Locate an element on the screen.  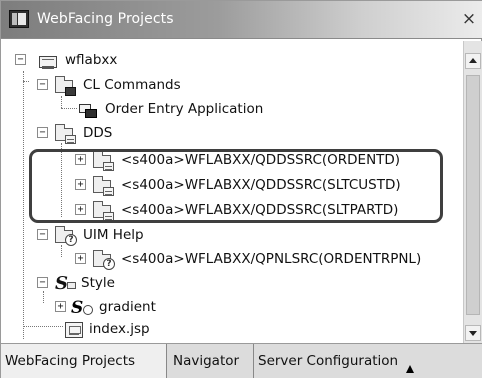
tree-item-label: <s400a>WFLABXX/QDDSSRC(ORDENTD) is located at coordinates (261, 160).